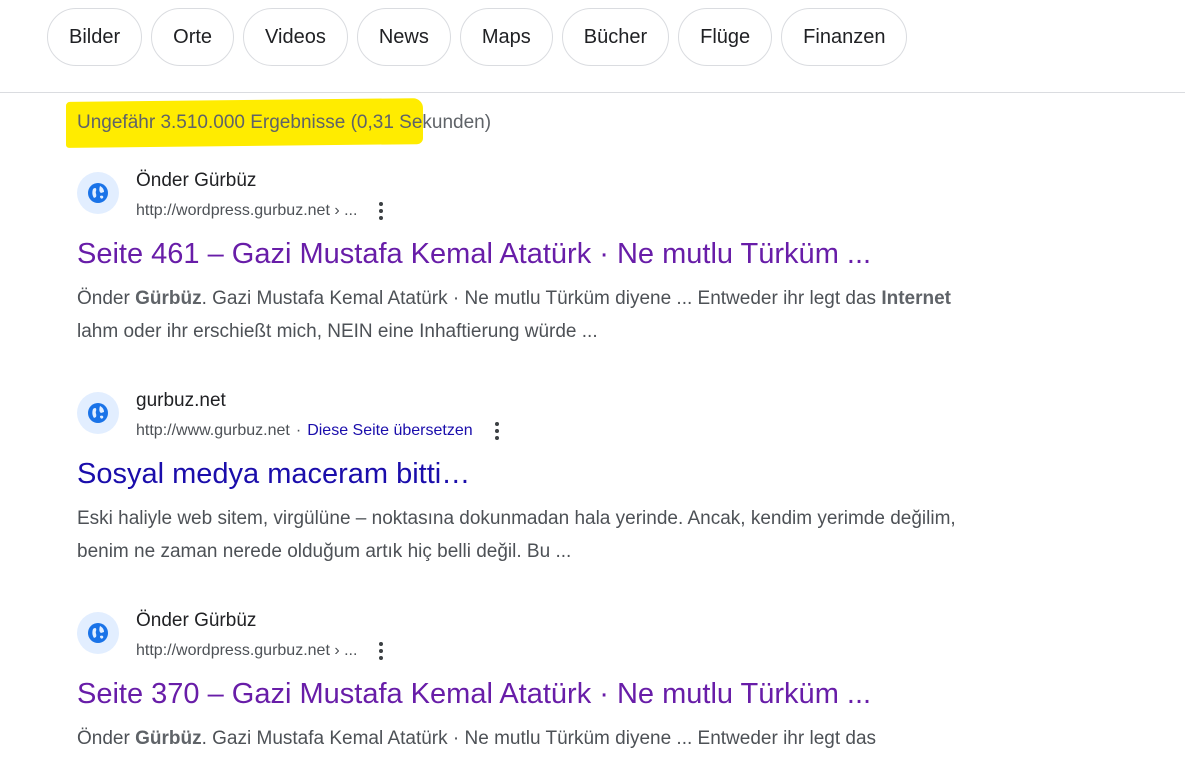 The image size is (1185, 759). I want to click on tab-buecher: Bücher, so click(615, 37).